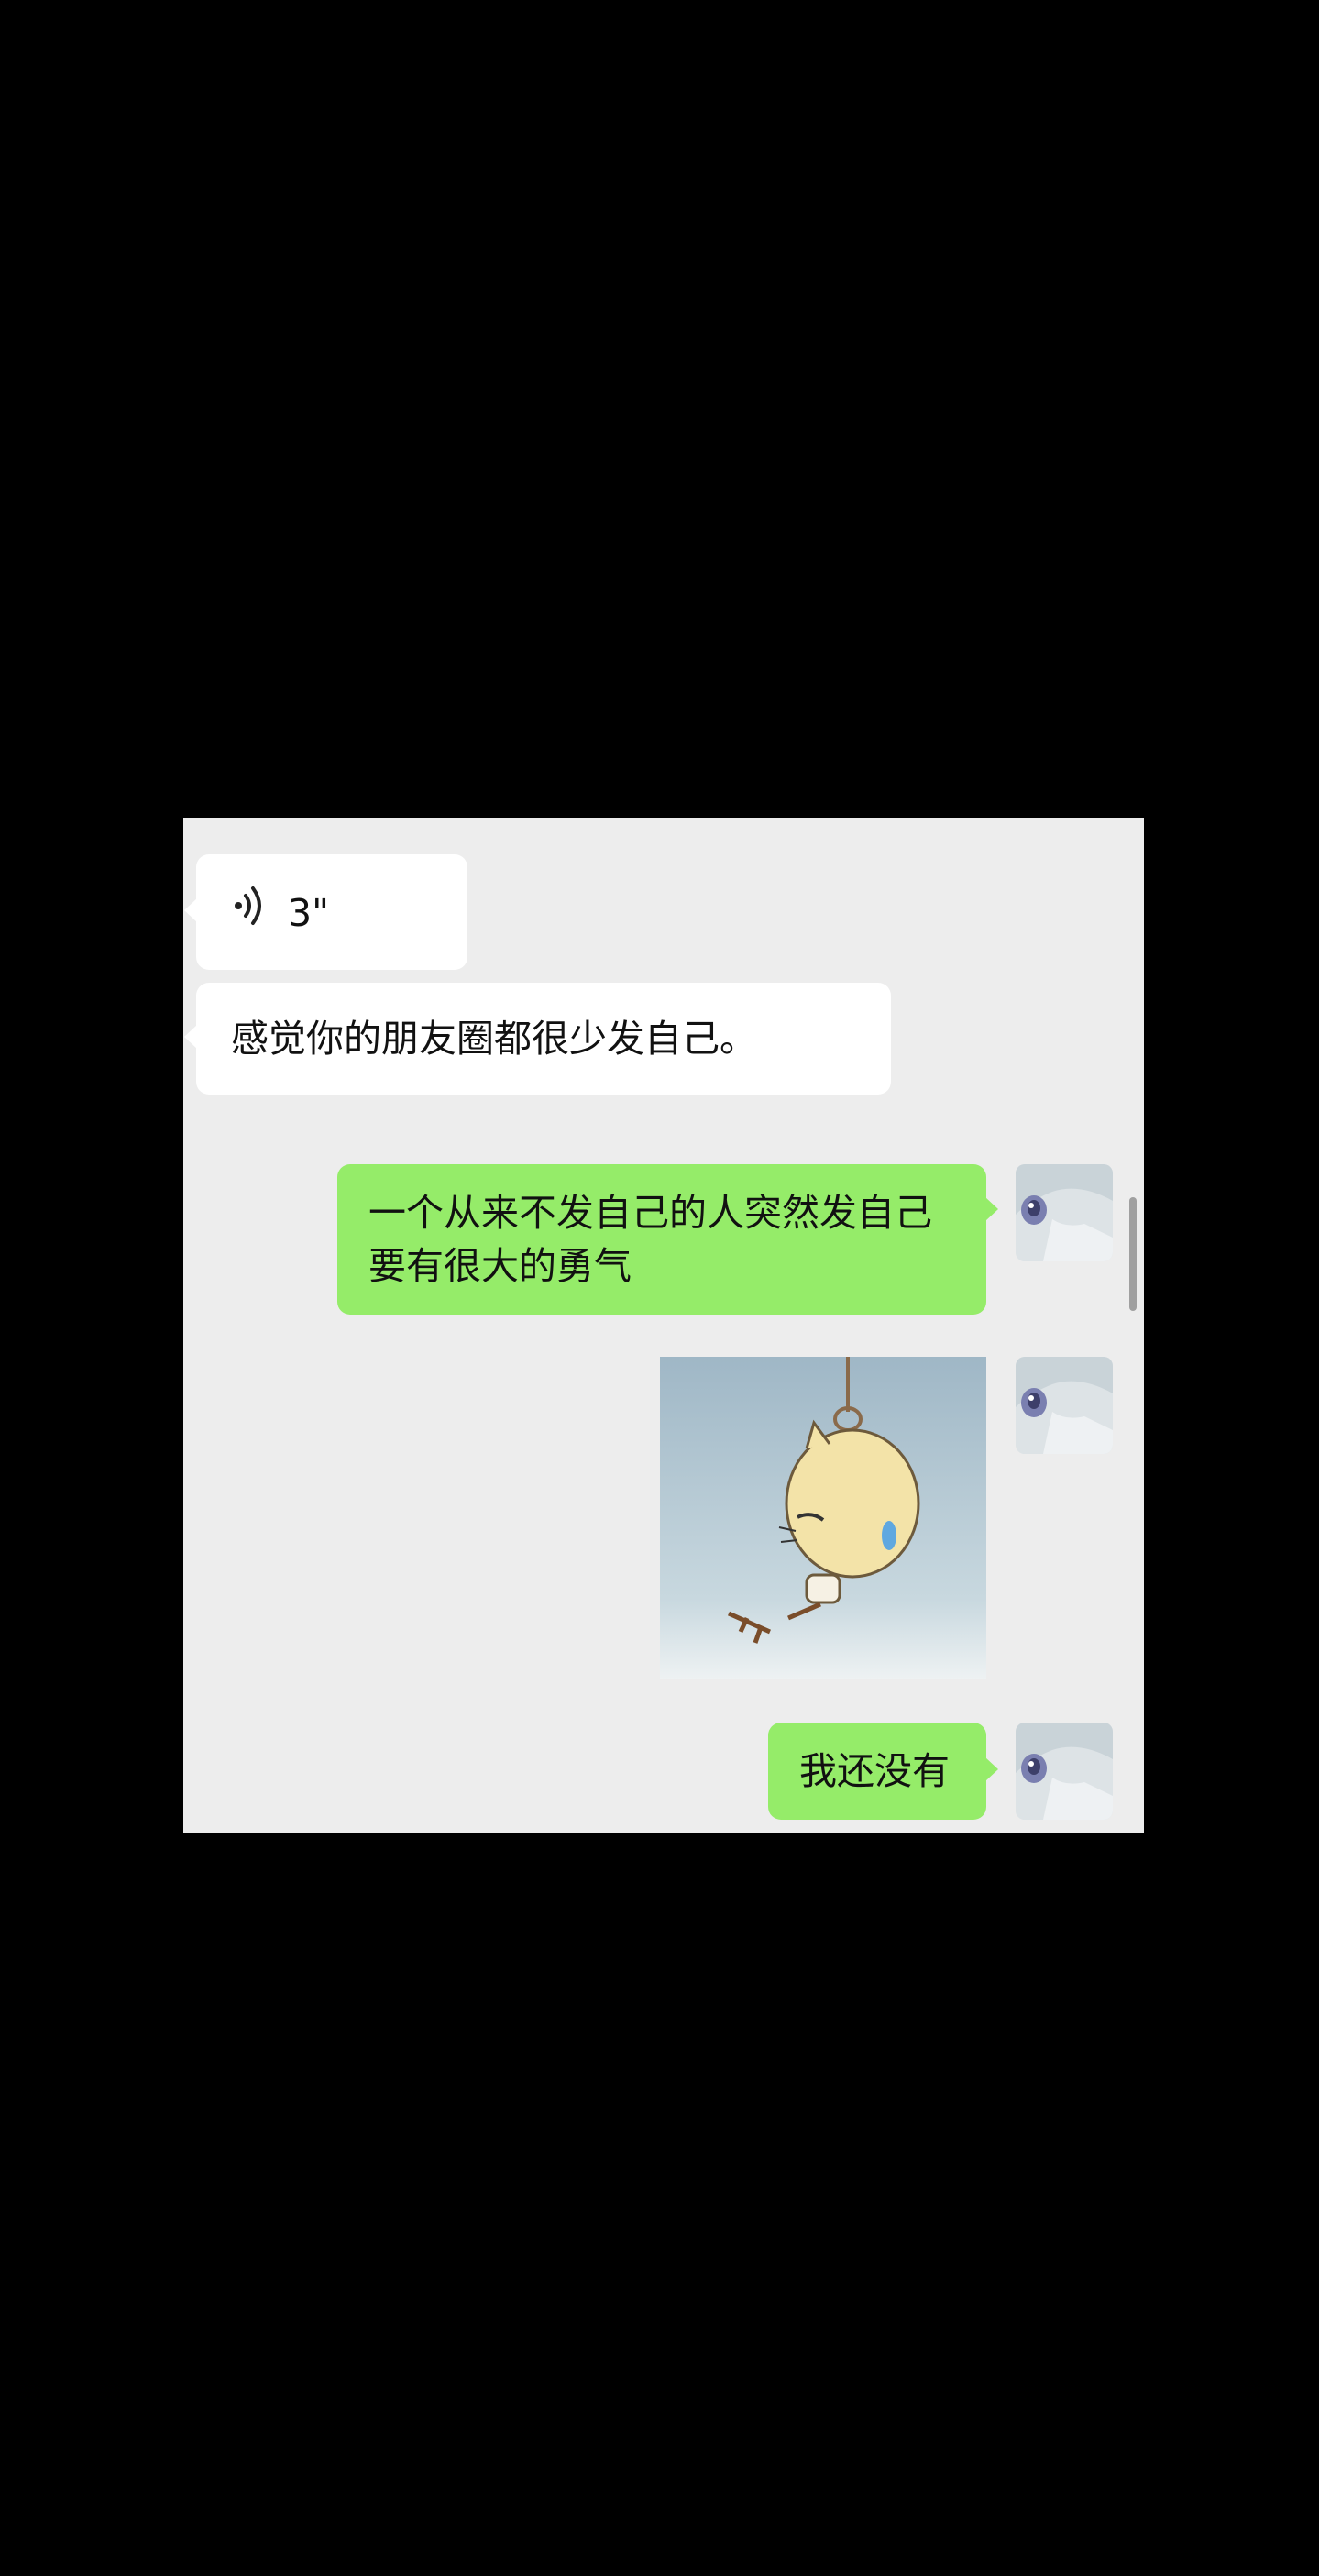  I want to click on incoming-text-bubble: 感觉你的朋友圈都很少发自己。, so click(537, 1039).